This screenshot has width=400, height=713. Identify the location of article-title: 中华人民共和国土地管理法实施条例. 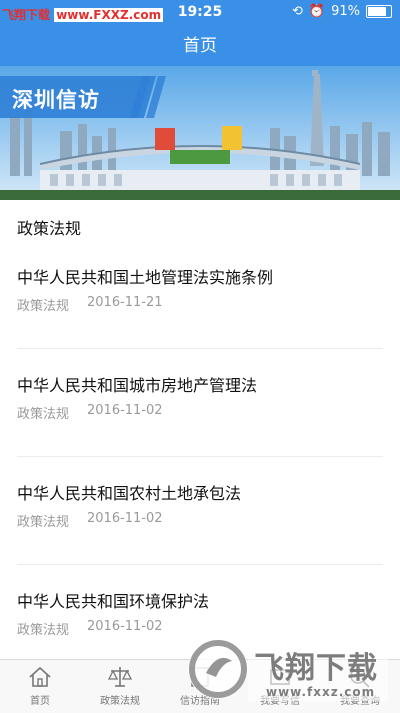
(145, 277).